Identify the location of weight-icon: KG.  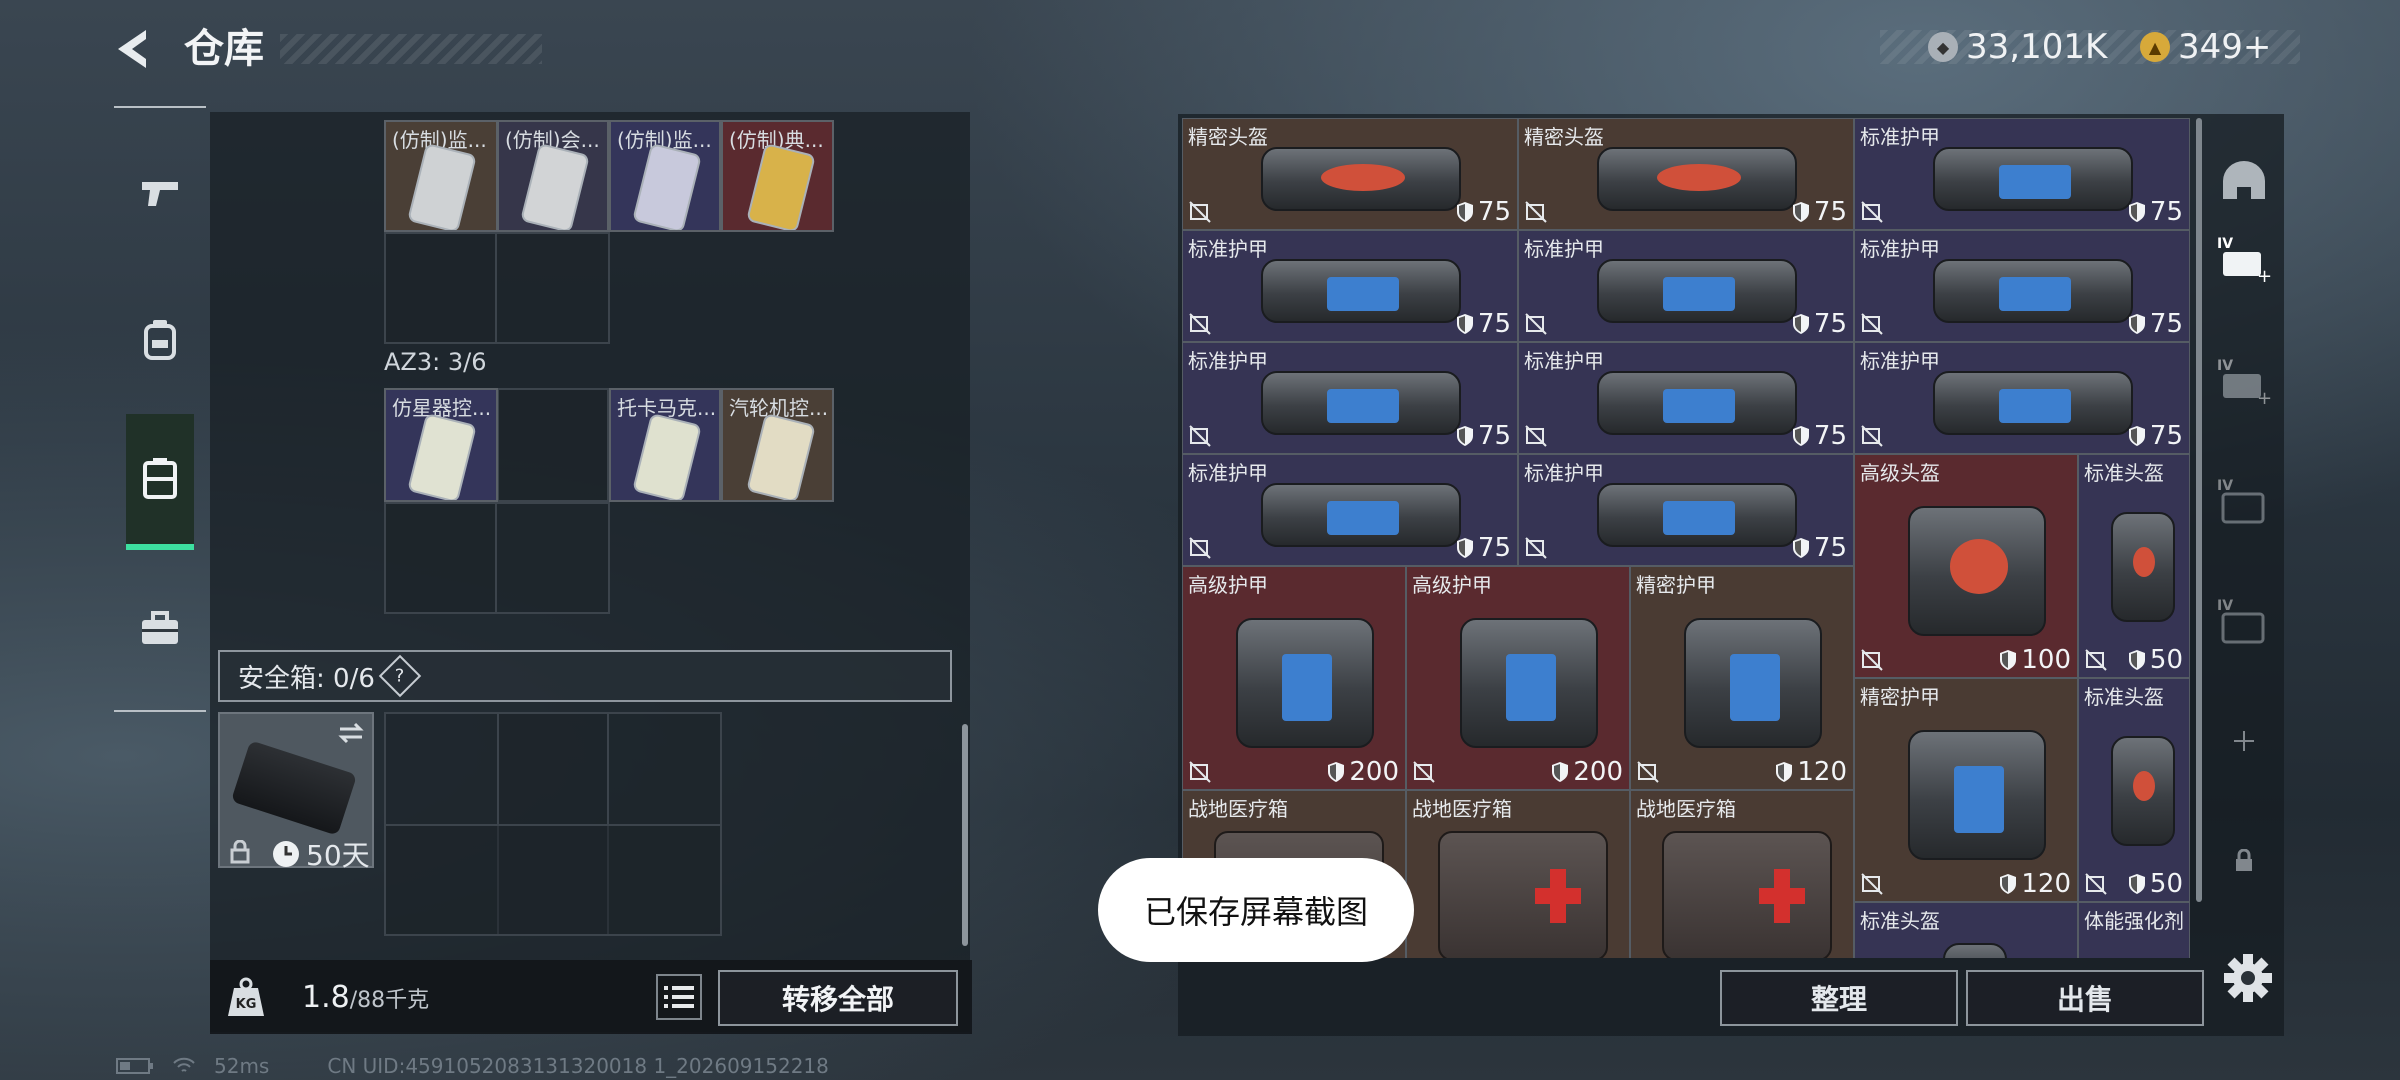
(246, 996).